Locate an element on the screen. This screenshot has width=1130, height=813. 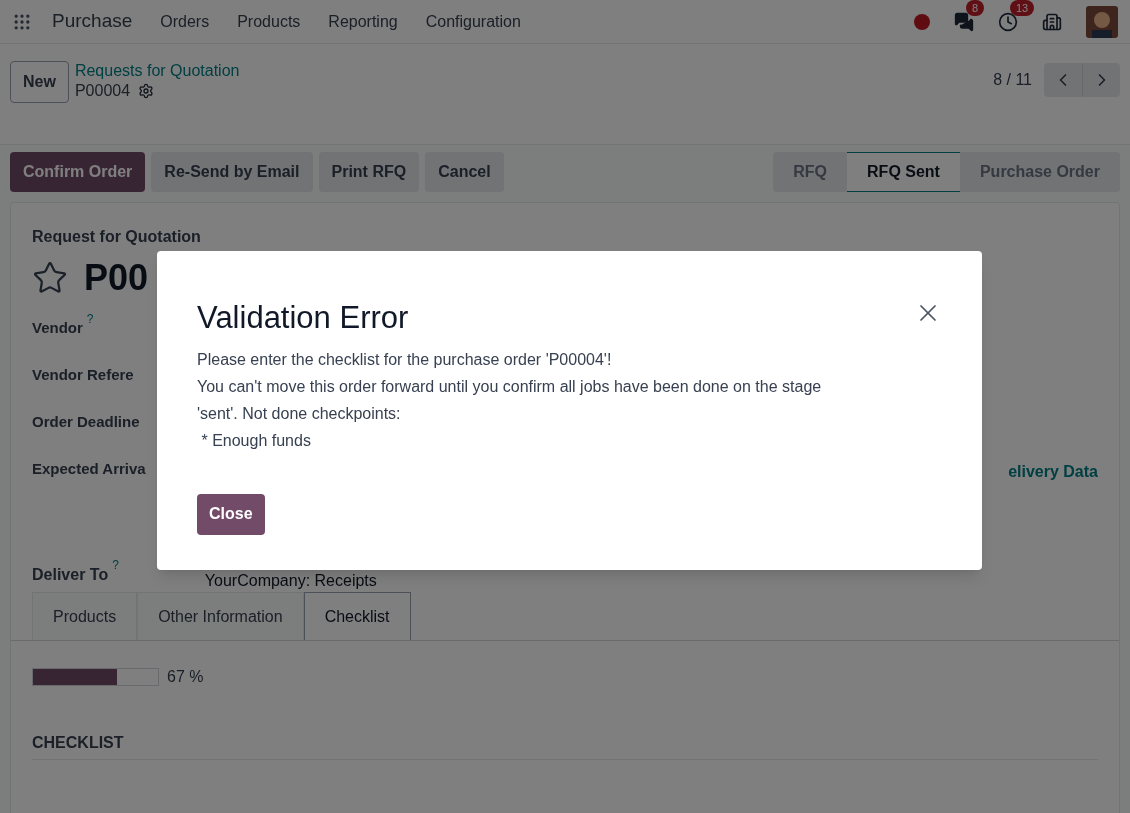
dialog-message: * Enough funds is located at coordinates (256, 440).